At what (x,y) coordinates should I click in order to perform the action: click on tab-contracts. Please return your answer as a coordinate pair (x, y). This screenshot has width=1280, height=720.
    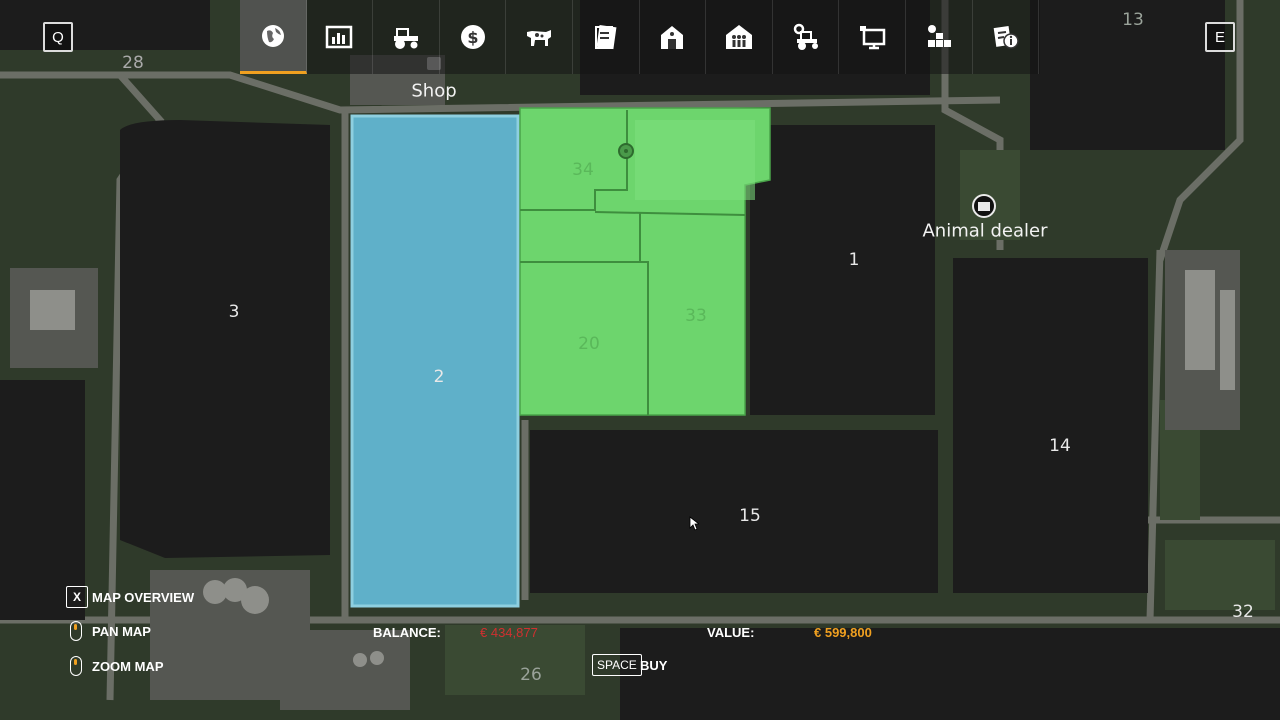
    Looking at the image, I should click on (606, 37).